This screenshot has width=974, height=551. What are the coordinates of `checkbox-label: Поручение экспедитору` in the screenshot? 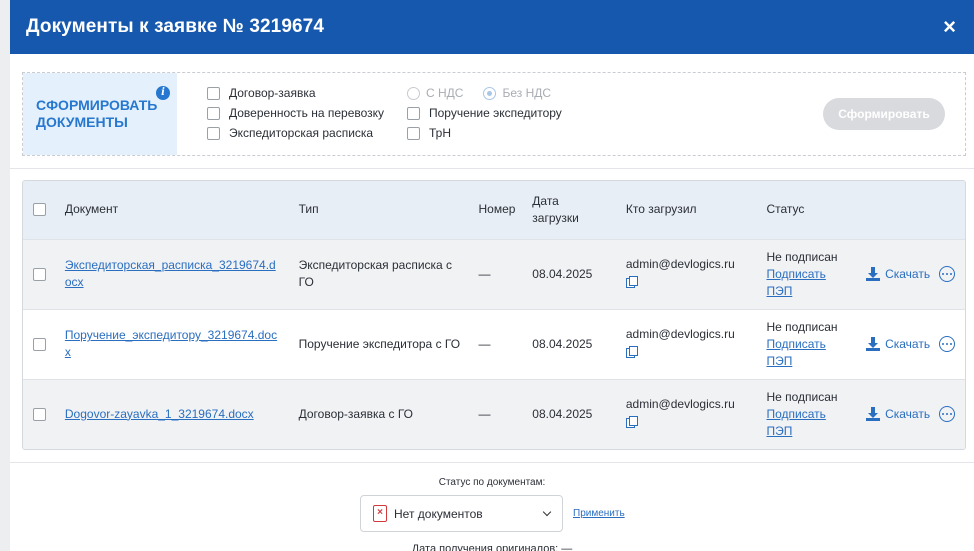 It's located at (495, 113).